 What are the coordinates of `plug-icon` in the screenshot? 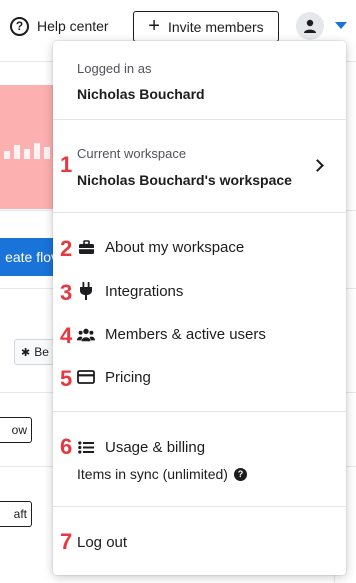 It's located at (86, 291).